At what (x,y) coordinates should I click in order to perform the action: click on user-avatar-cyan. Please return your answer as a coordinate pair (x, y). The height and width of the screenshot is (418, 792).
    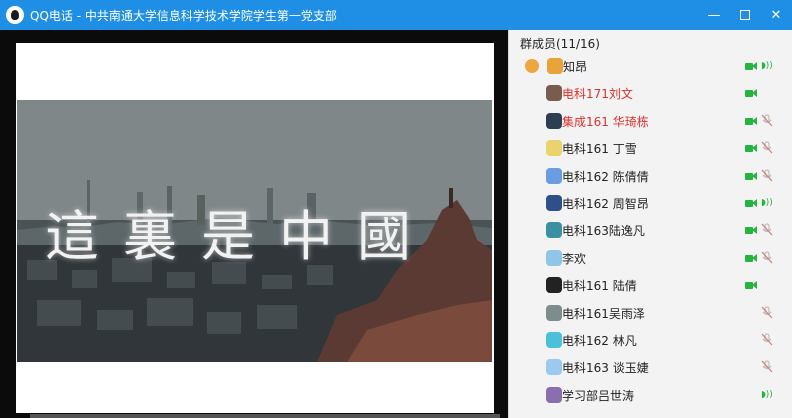
    Looking at the image, I should click on (554, 340).